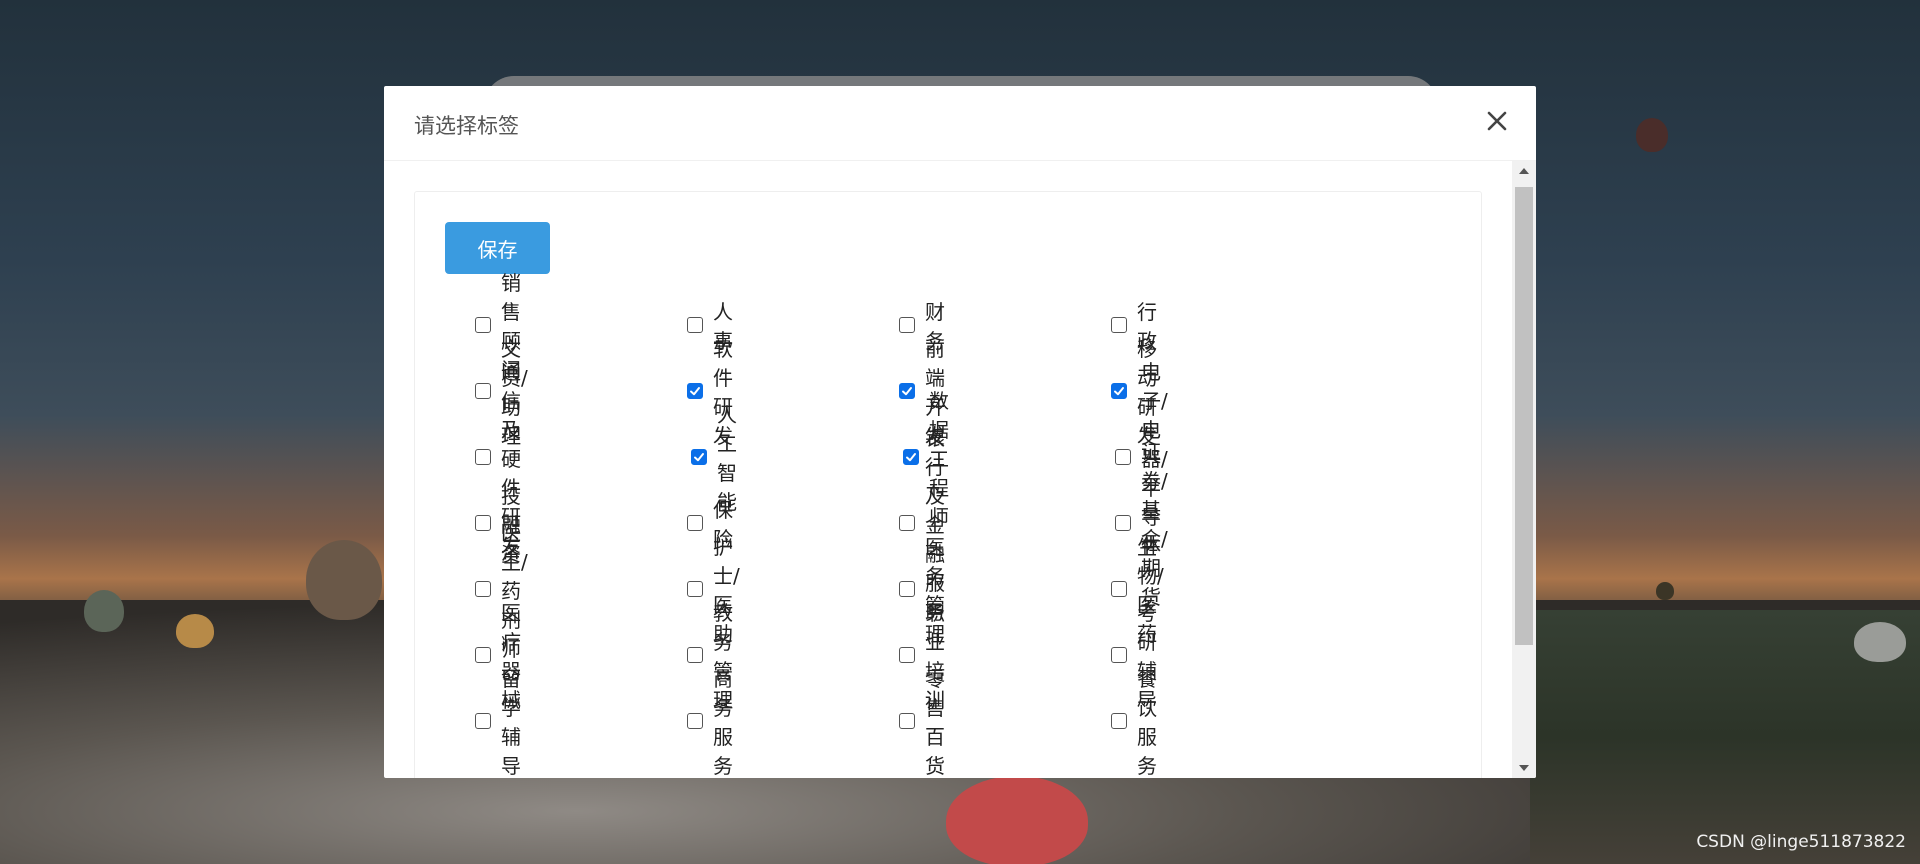 Image resolution: width=1920 pixels, height=864 pixels. I want to click on tag-option: 零售百货, so click(922, 722).